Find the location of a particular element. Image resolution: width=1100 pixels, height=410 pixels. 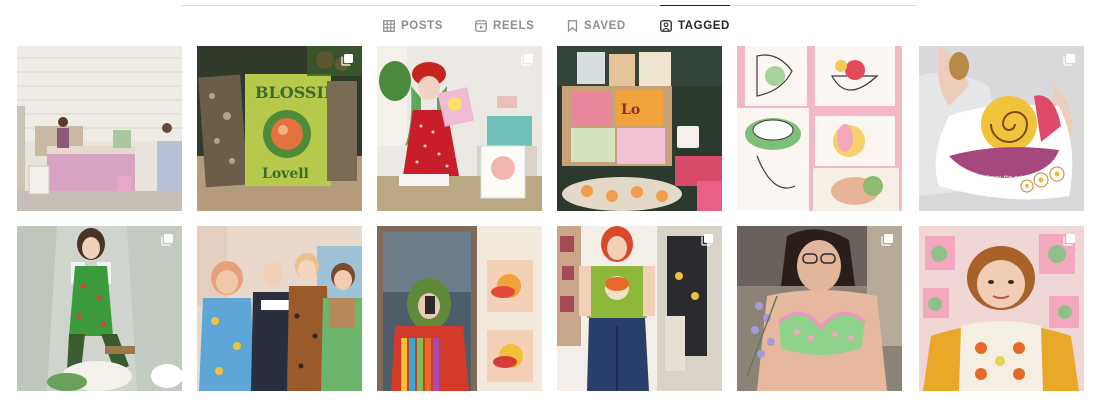

post-green-dungarees is located at coordinates (99, 308).